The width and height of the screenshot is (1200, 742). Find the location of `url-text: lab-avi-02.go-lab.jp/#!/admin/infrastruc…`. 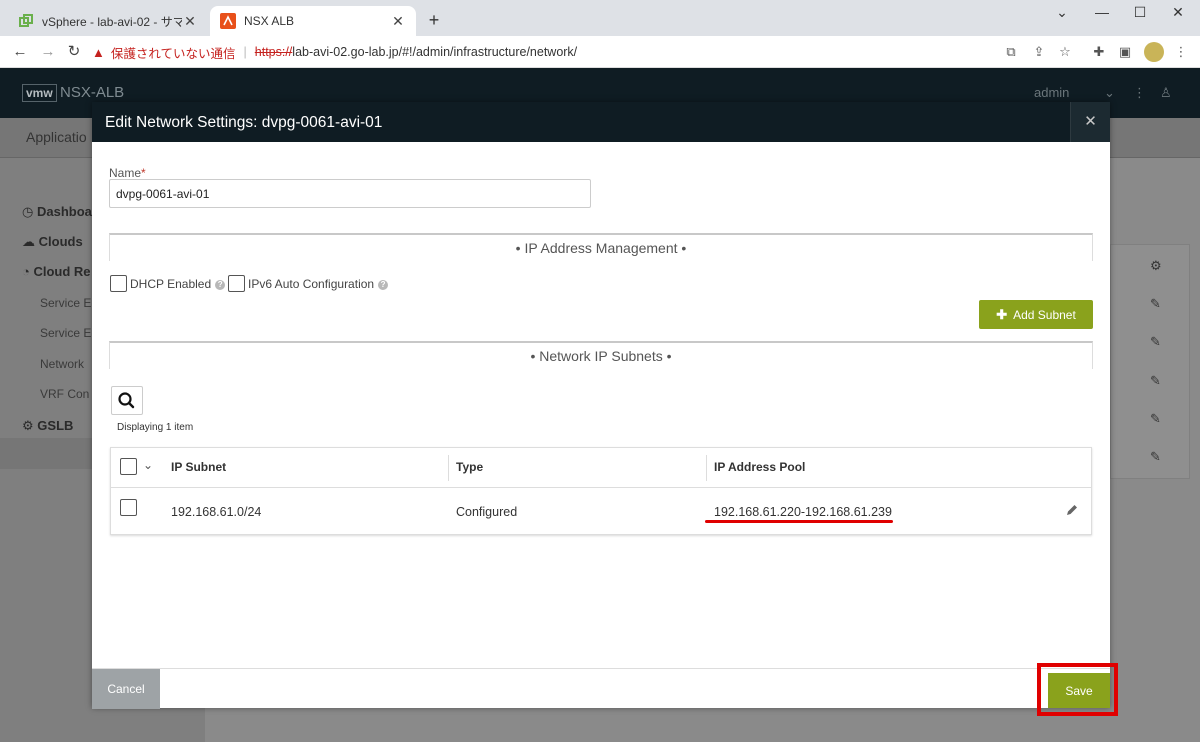

url-text: lab-avi-02.go-lab.jp/#!/admin/infrastruc… is located at coordinates (435, 52).